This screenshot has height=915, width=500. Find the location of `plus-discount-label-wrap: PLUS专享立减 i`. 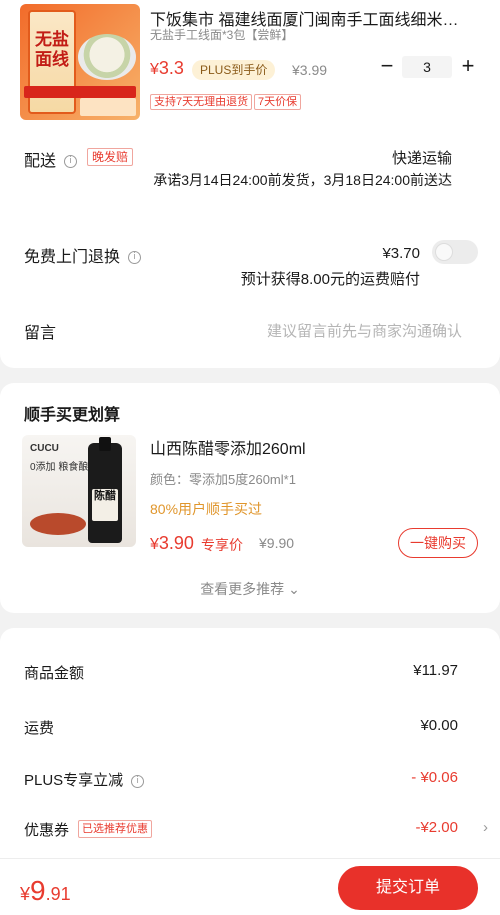

plus-discount-label-wrap: PLUS专享立减 i is located at coordinates (84, 779).